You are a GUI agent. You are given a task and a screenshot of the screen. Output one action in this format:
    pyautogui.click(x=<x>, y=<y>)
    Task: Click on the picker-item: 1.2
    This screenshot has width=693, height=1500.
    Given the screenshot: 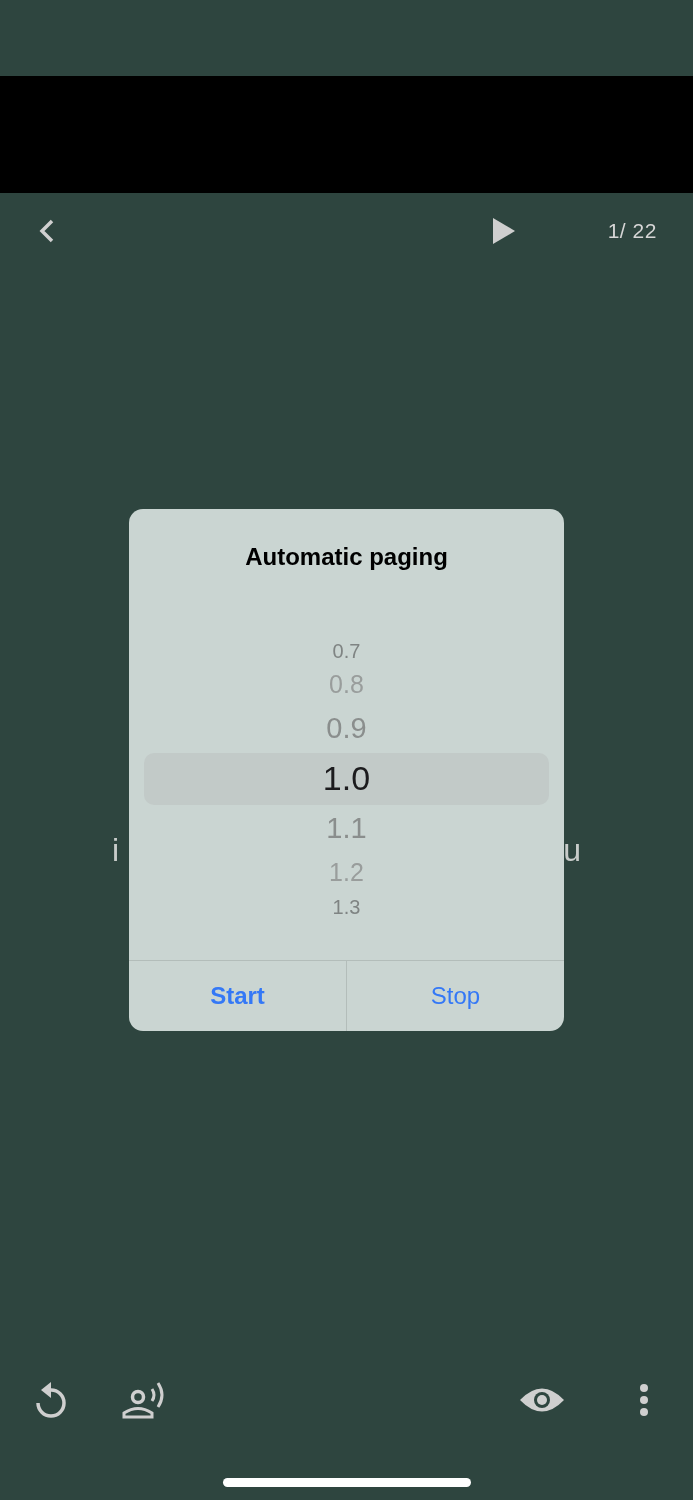 What is the action you would take?
    pyautogui.click(x=346, y=872)
    